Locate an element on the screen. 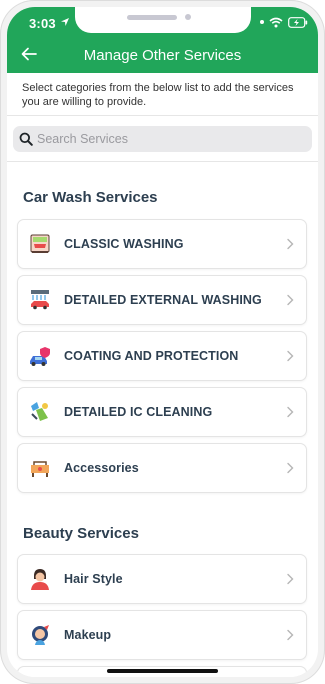  ic-cleaning-icon is located at coordinates (39, 411).